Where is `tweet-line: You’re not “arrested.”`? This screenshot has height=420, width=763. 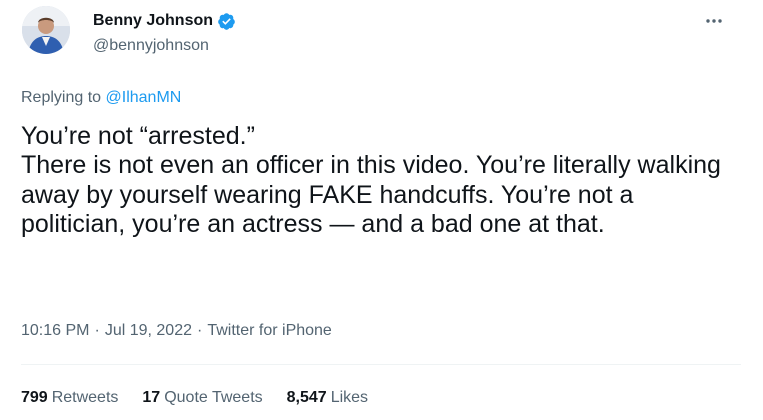 tweet-line: You’re not “arrested.” is located at coordinates (138, 136).